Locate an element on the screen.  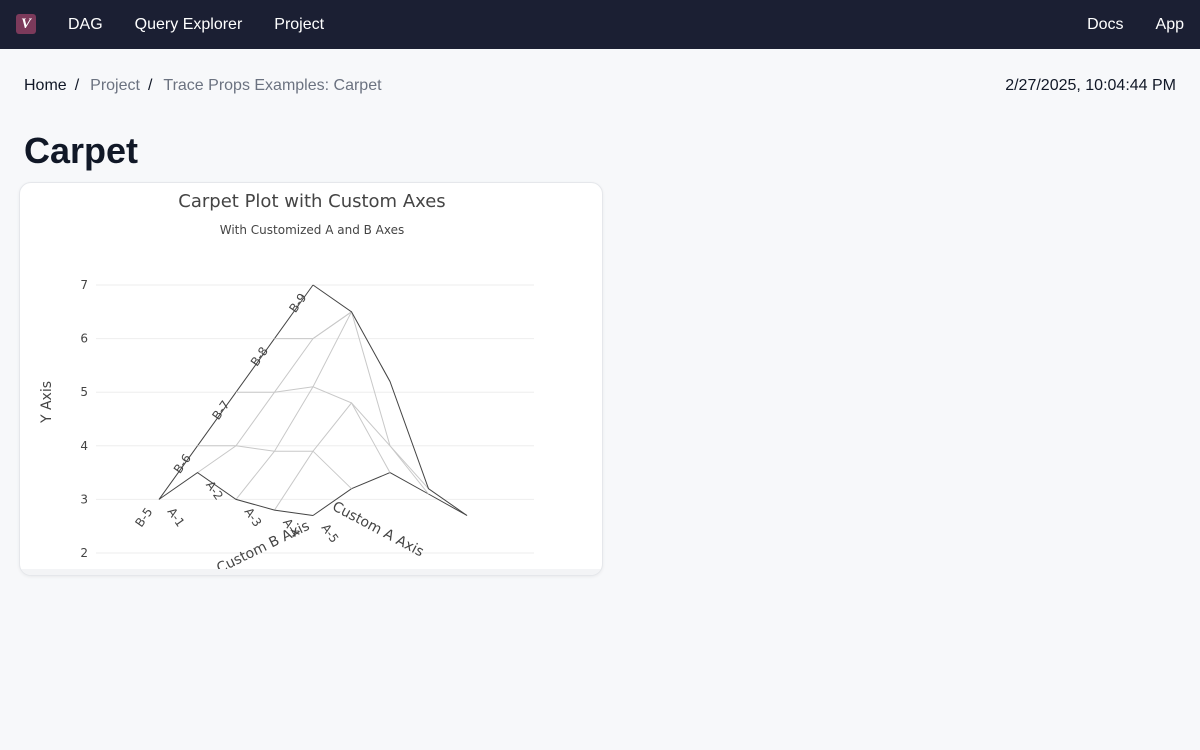
y-axis-title: Y Axis is located at coordinates (47, 402).